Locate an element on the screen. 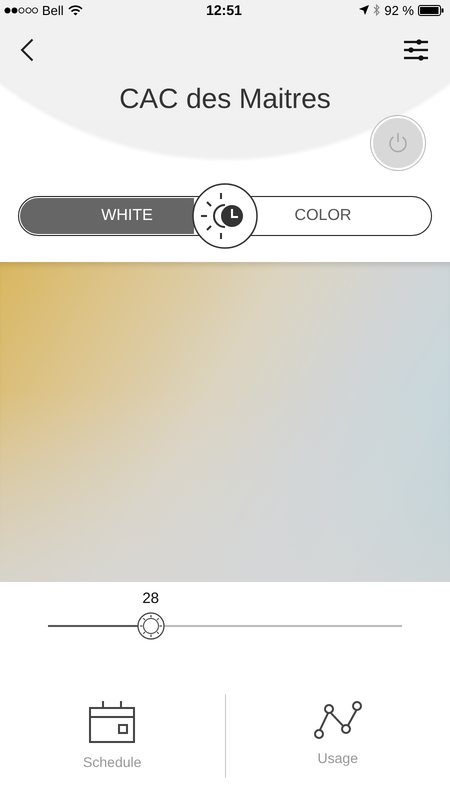 The height and width of the screenshot is (800, 450). settings-button is located at coordinates (416, 50).